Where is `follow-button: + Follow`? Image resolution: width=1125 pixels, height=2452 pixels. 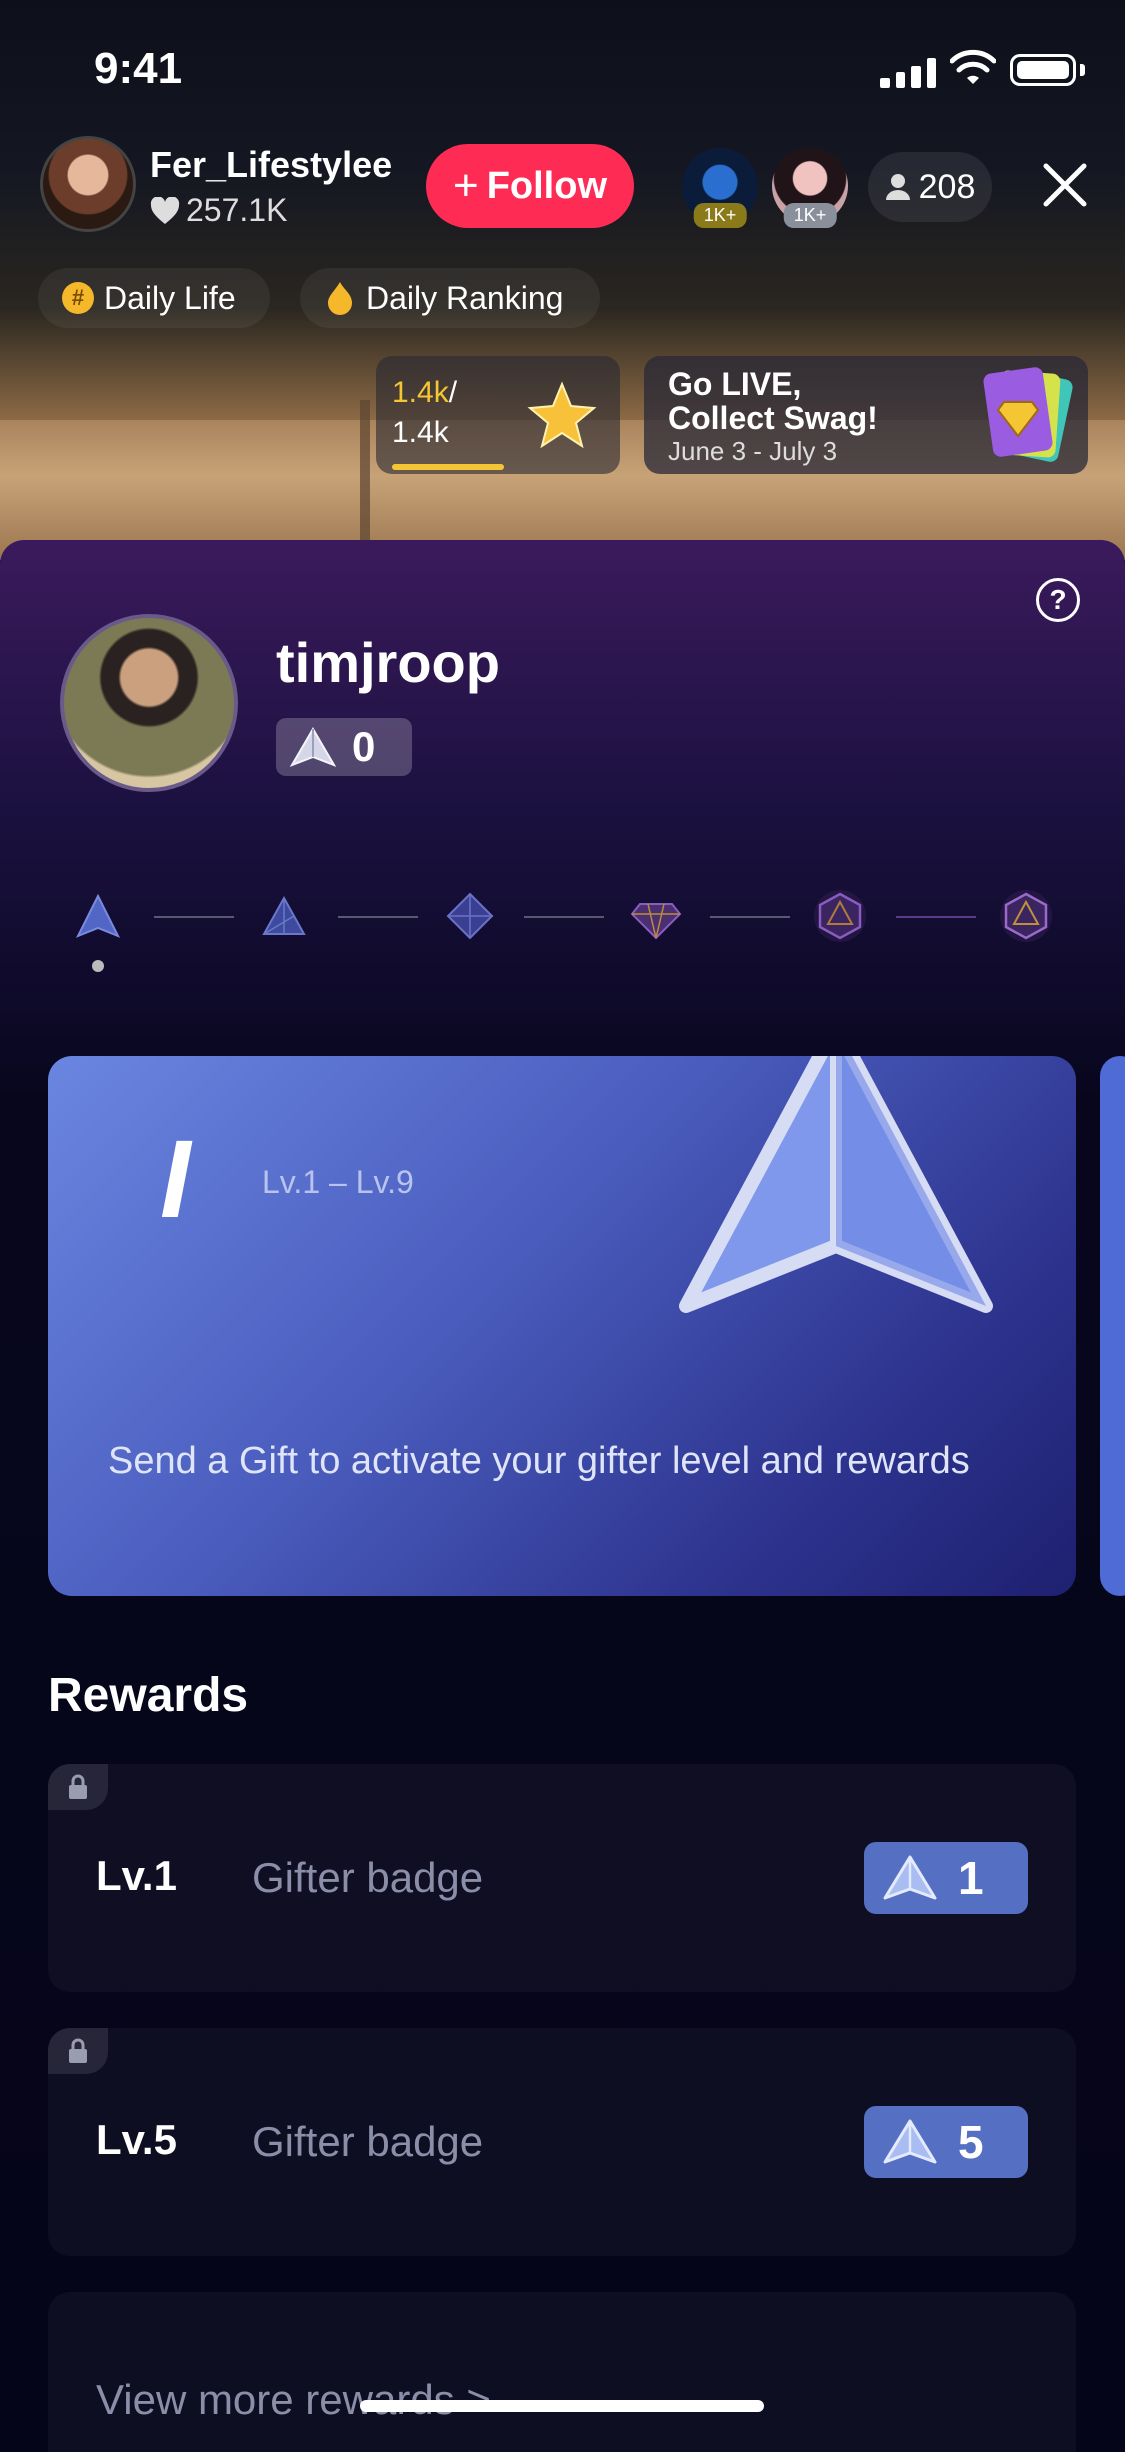
follow-button: + Follow is located at coordinates (530, 186).